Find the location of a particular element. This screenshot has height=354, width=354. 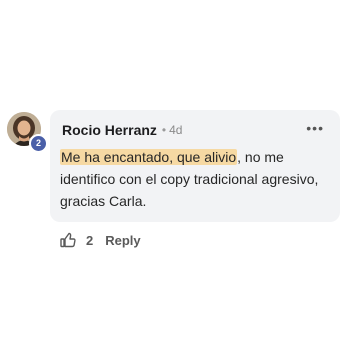

comment-header: Rocio Herranz • 4d is located at coordinates (122, 130).